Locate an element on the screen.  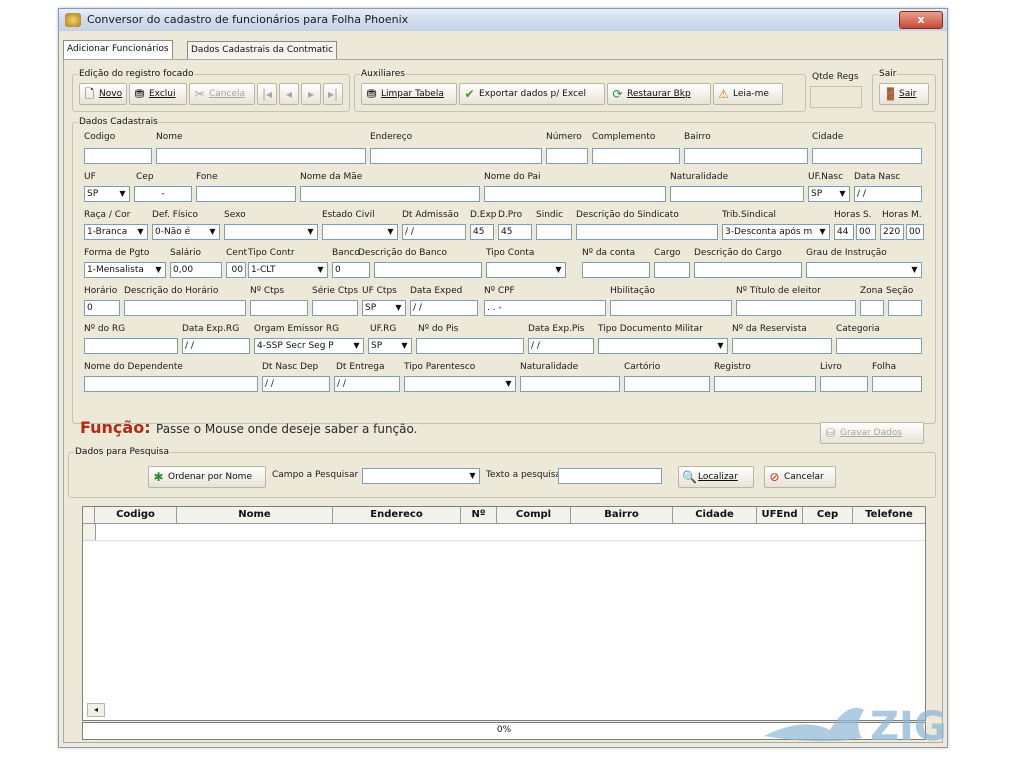
data-nasc-input: / / is located at coordinates (888, 194).